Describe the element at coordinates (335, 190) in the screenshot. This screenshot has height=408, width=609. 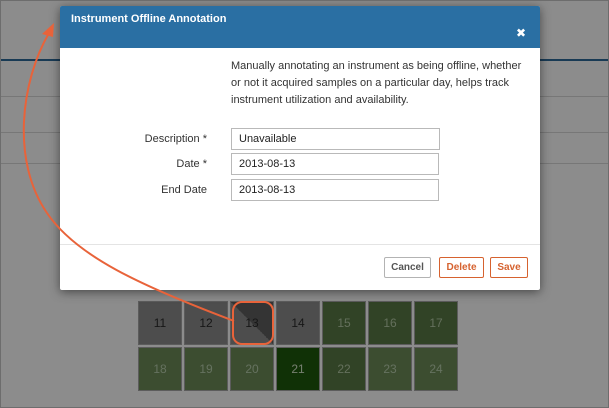
I see `end-date-input` at that location.